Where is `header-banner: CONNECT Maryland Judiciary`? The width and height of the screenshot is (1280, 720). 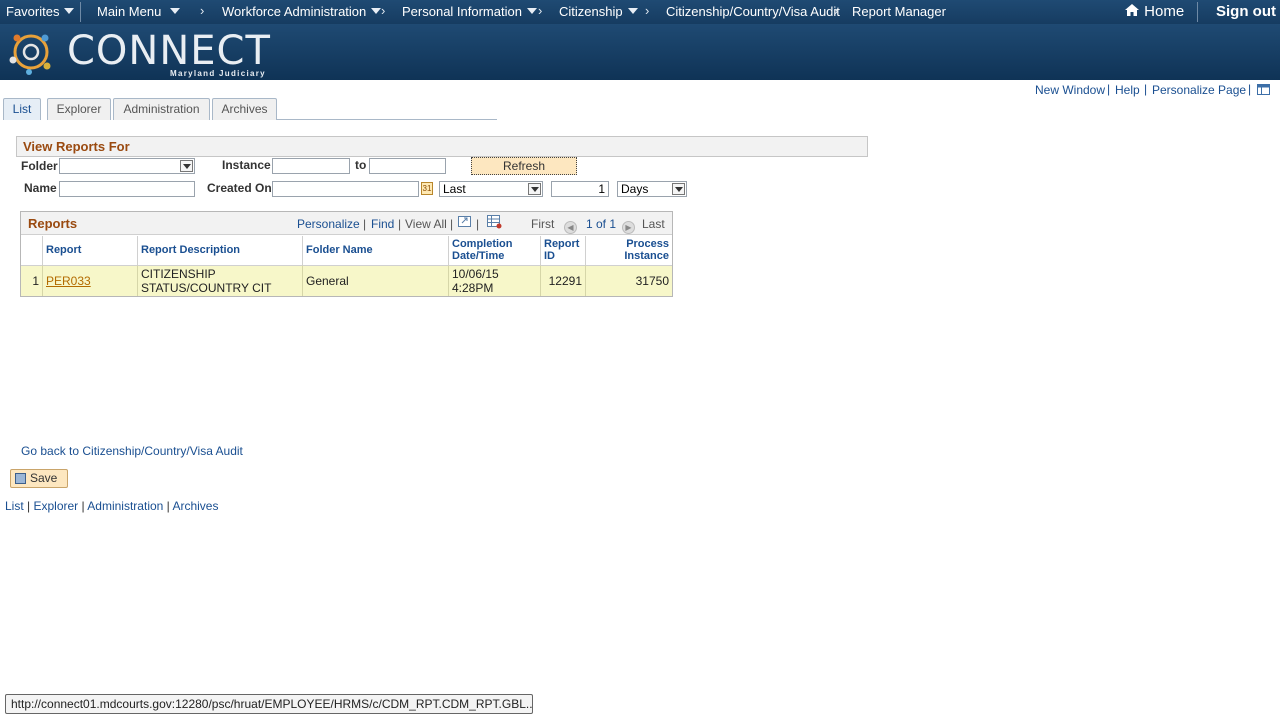
header-banner: CONNECT Maryland Judiciary is located at coordinates (640, 52).